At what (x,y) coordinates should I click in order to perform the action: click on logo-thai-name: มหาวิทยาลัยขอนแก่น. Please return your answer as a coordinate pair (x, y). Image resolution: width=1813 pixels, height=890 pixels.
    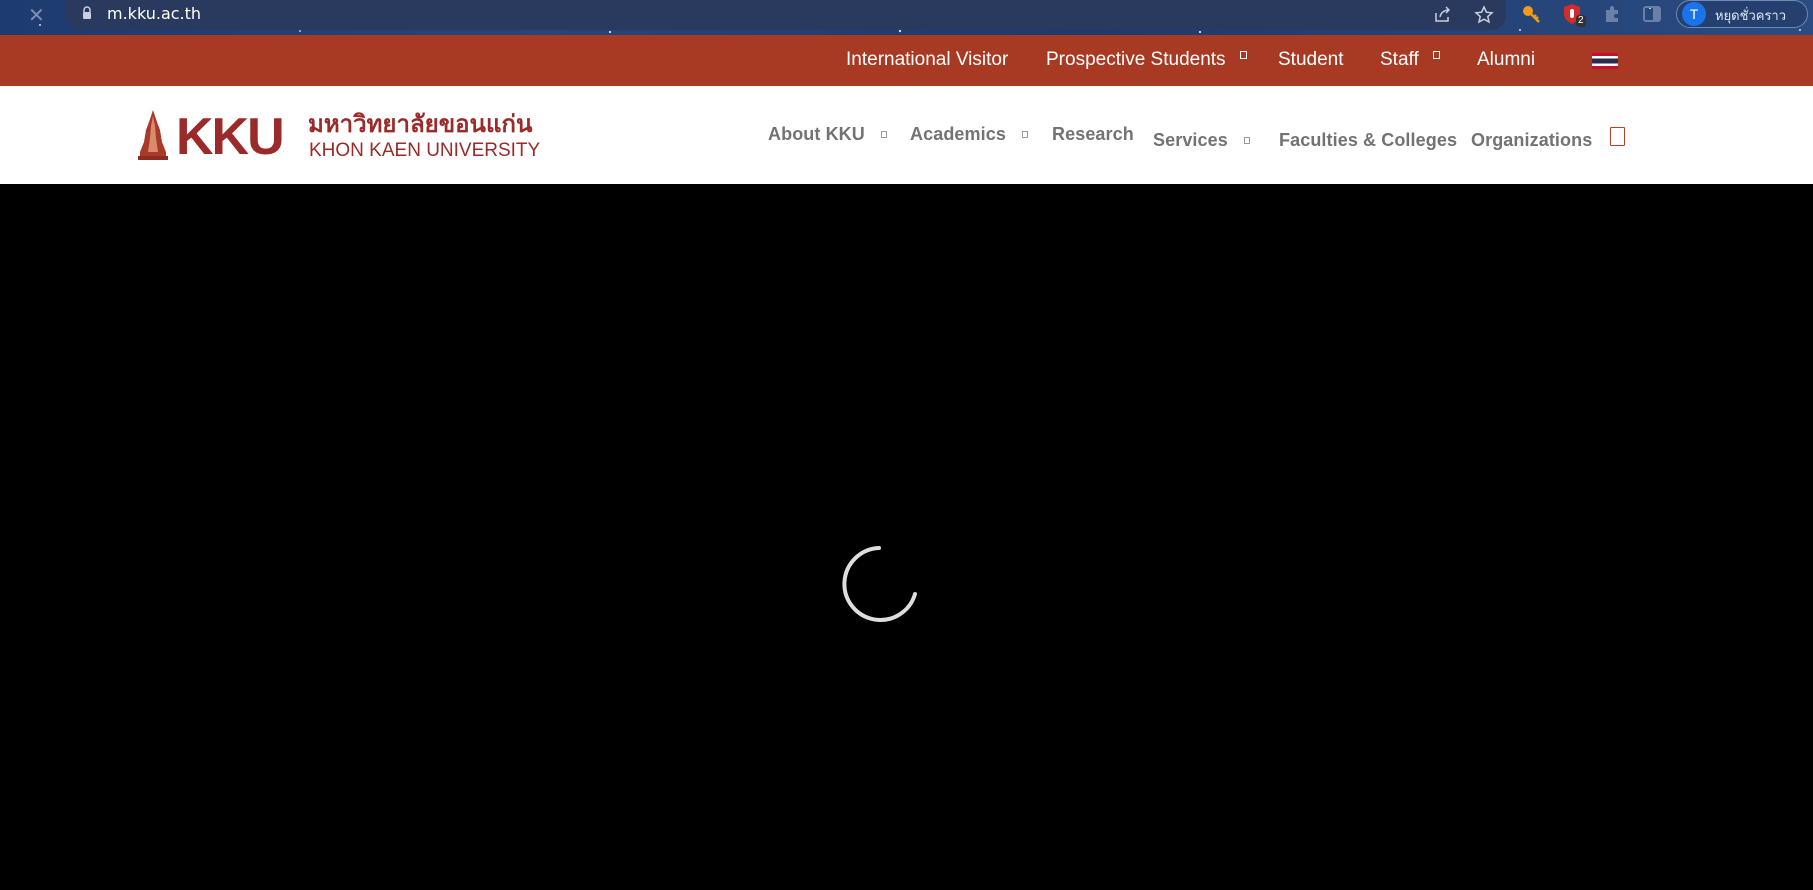
    Looking at the image, I should click on (420, 124).